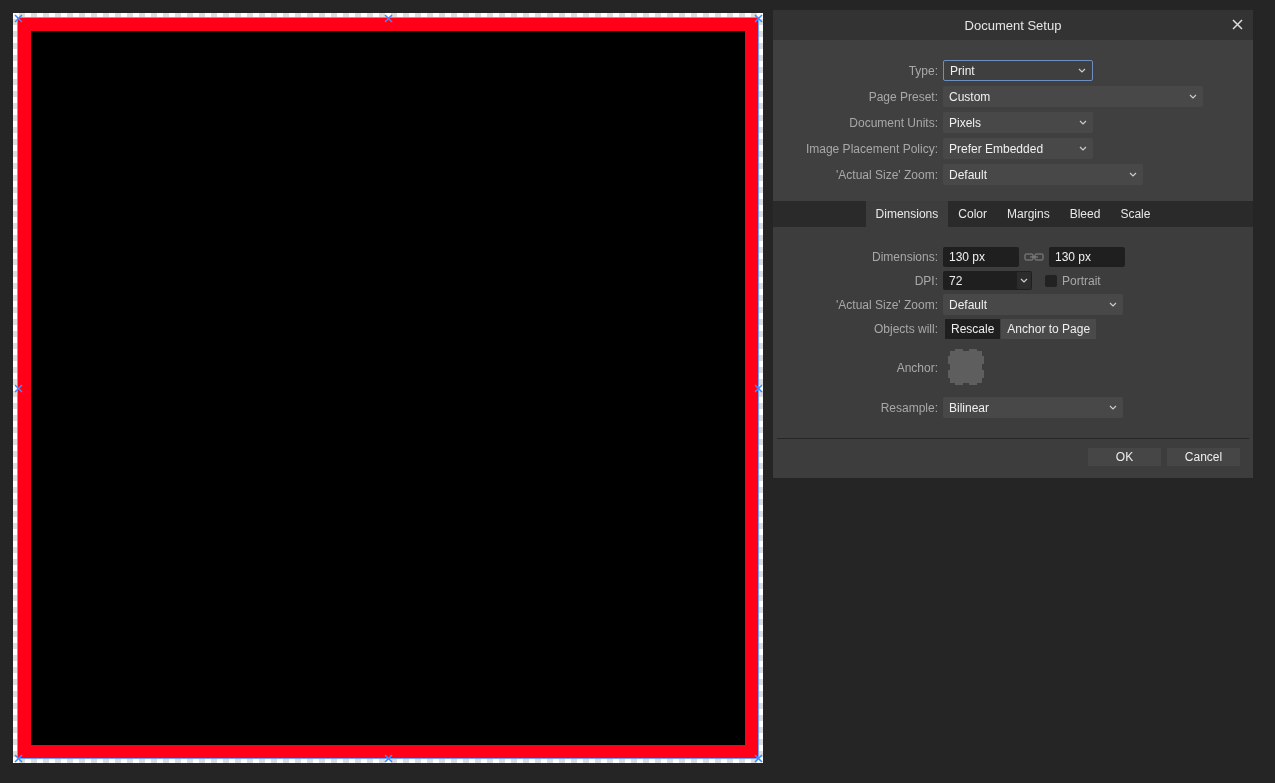 This screenshot has width=1275, height=783. Describe the element at coordinates (922, 70) in the screenshot. I see `field-label: Type:` at that location.